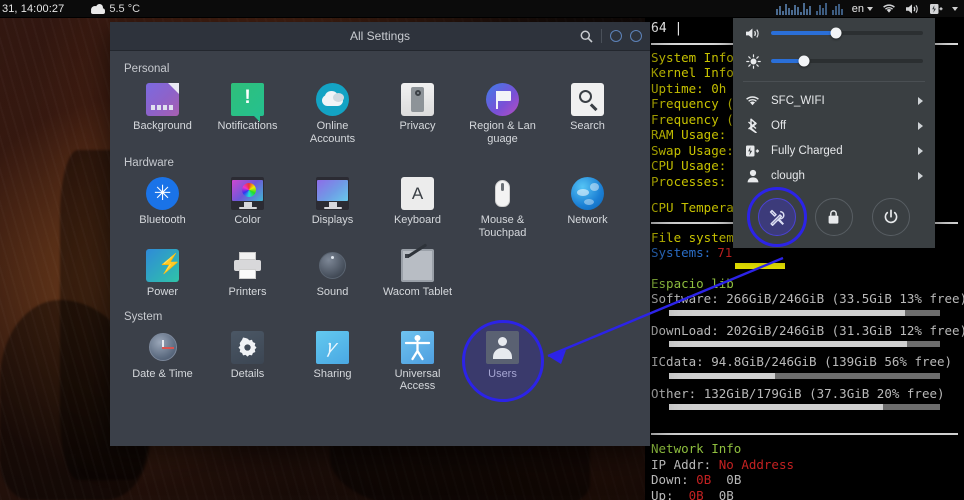 This screenshot has height=500, width=964. What do you see at coordinates (890, 217) in the screenshot?
I see `power-action-button` at bounding box center [890, 217].